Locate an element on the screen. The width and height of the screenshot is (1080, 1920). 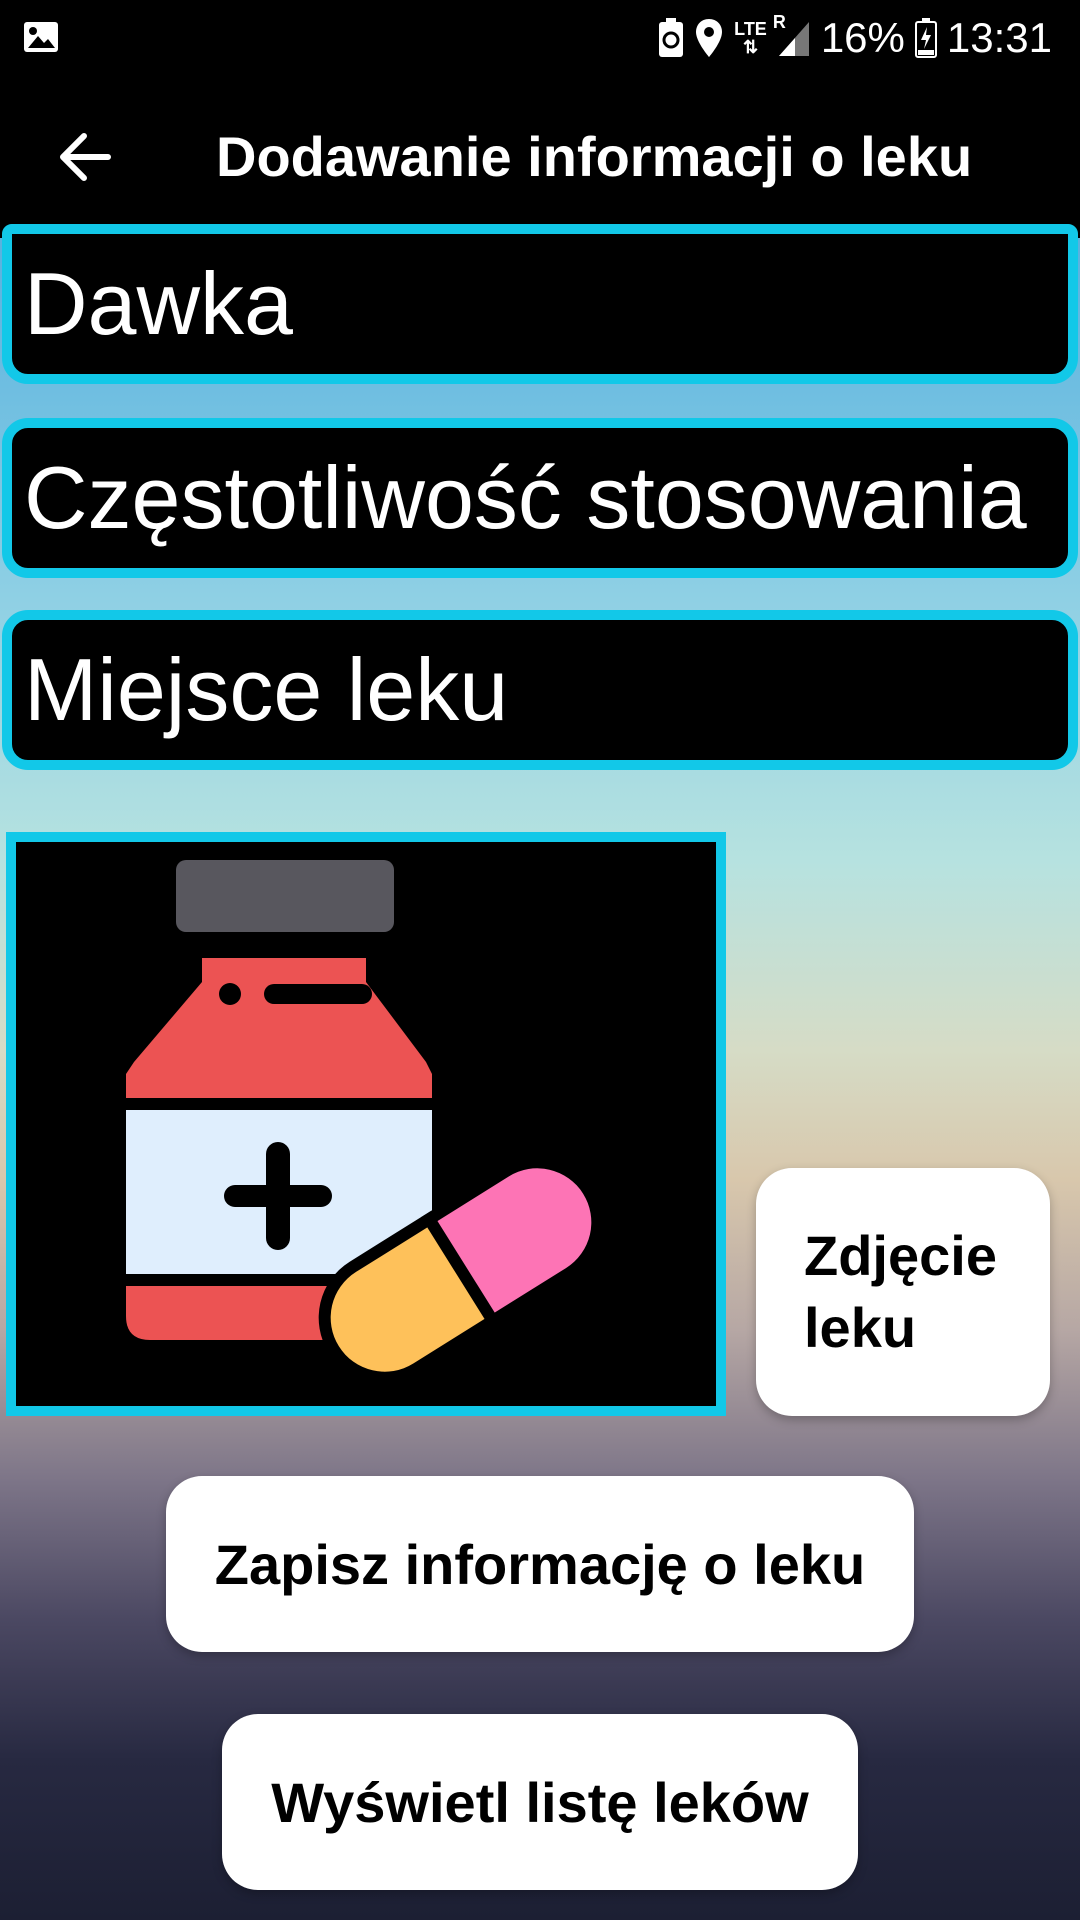
medicine-bottle-pills-icon is located at coordinates (365, 1122).